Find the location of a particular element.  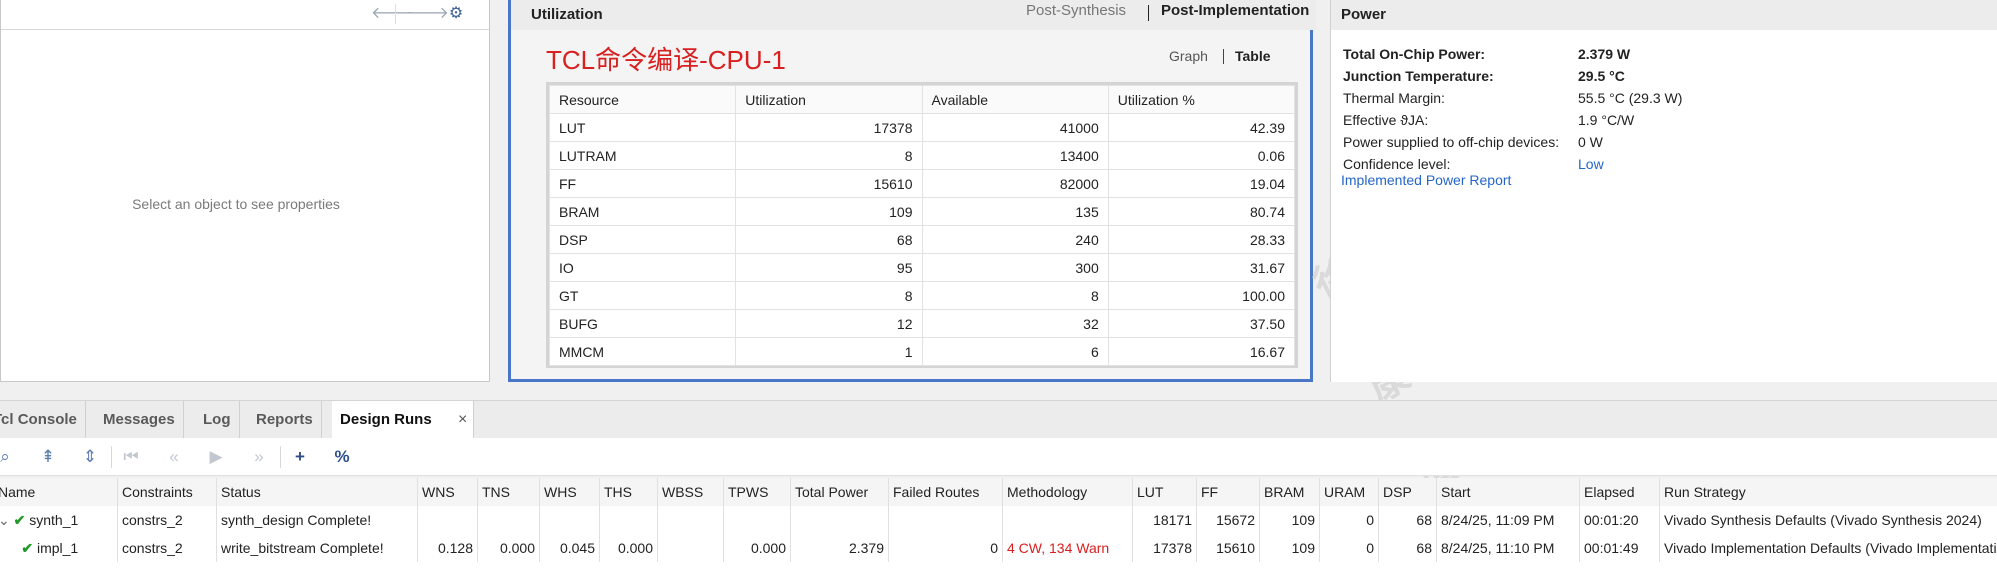

tab-log: Log is located at coordinates (217, 420).